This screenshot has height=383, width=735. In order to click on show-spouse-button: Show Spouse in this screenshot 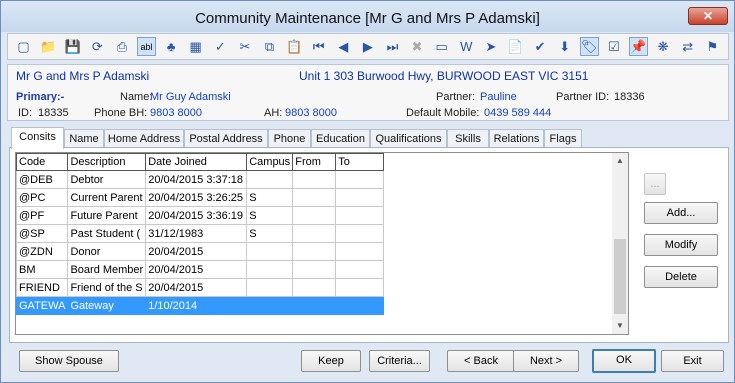, I will do `click(69, 361)`.